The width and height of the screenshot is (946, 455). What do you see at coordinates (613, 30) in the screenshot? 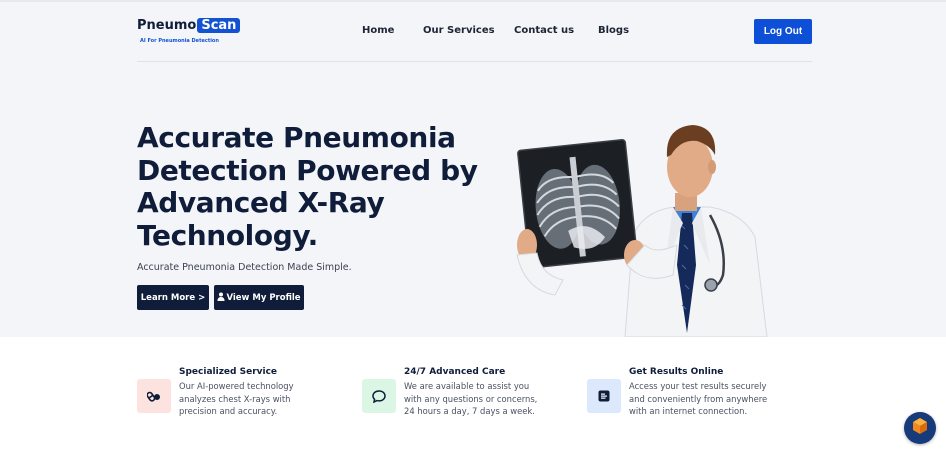
I see `nav-blogs: Blogs` at bounding box center [613, 30].